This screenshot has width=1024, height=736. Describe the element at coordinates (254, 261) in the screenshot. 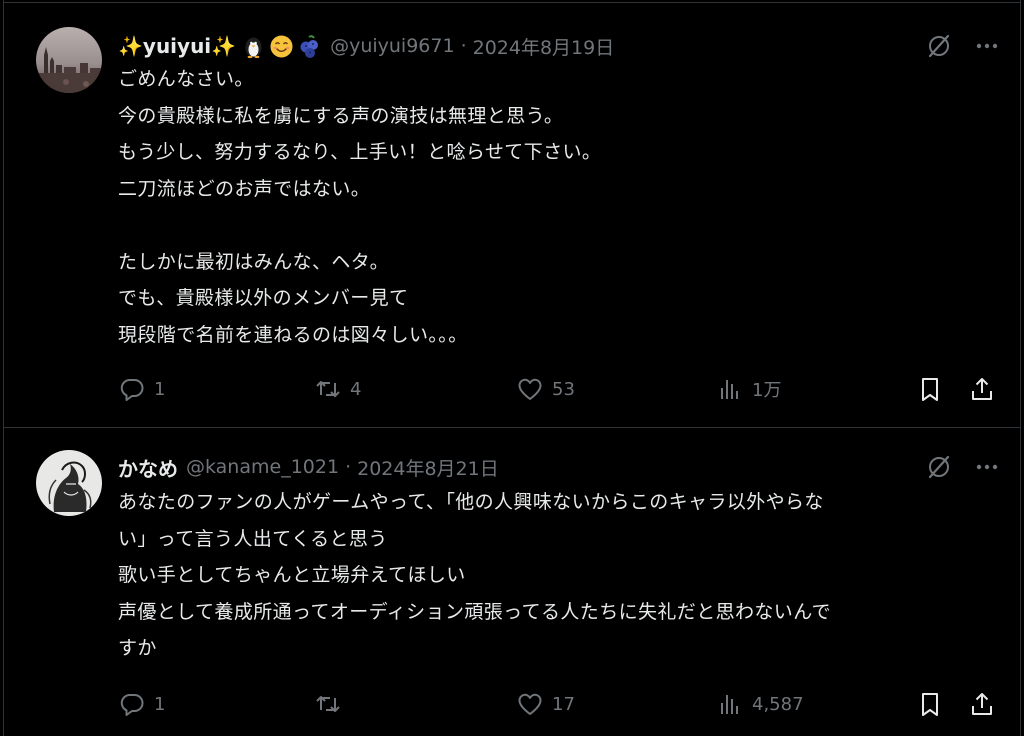

I see `tweet-line: たしかに最初はみんな、ヘタ。` at that location.